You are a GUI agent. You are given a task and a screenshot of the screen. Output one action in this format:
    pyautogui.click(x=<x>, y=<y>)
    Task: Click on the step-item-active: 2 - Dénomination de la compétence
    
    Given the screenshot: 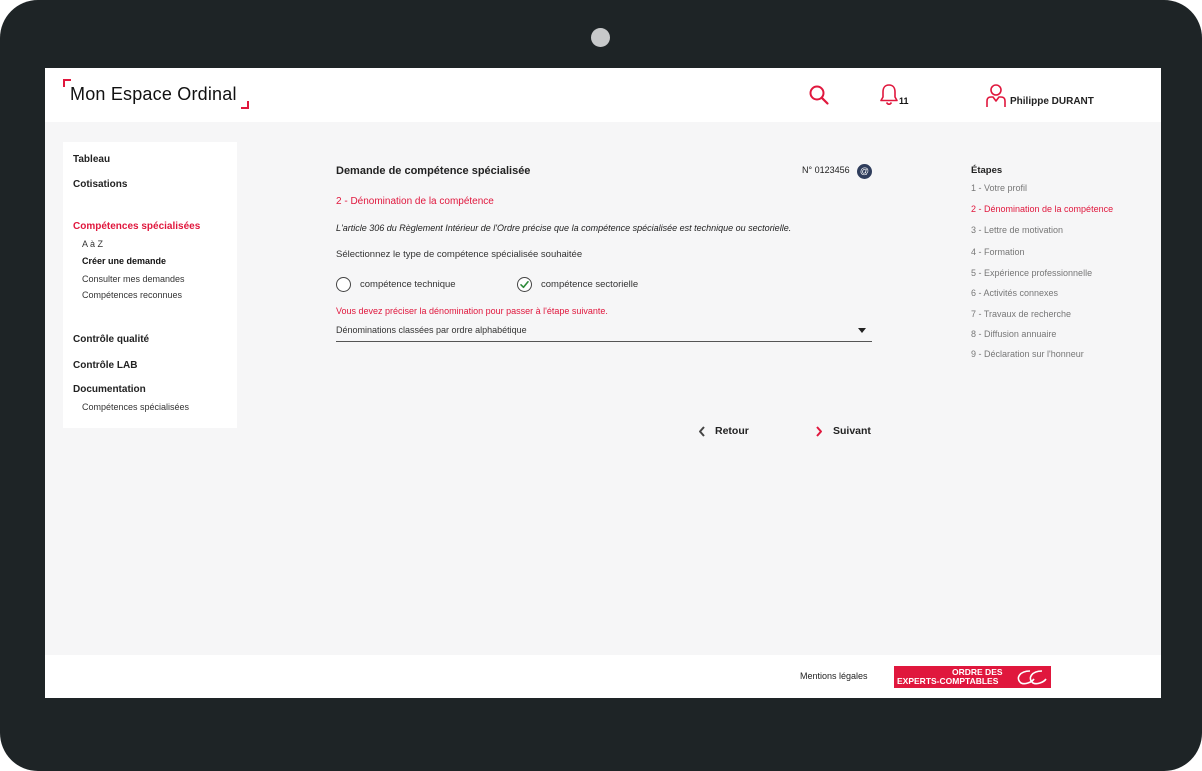 What is the action you would take?
    pyautogui.click(x=1042, y=209)
    